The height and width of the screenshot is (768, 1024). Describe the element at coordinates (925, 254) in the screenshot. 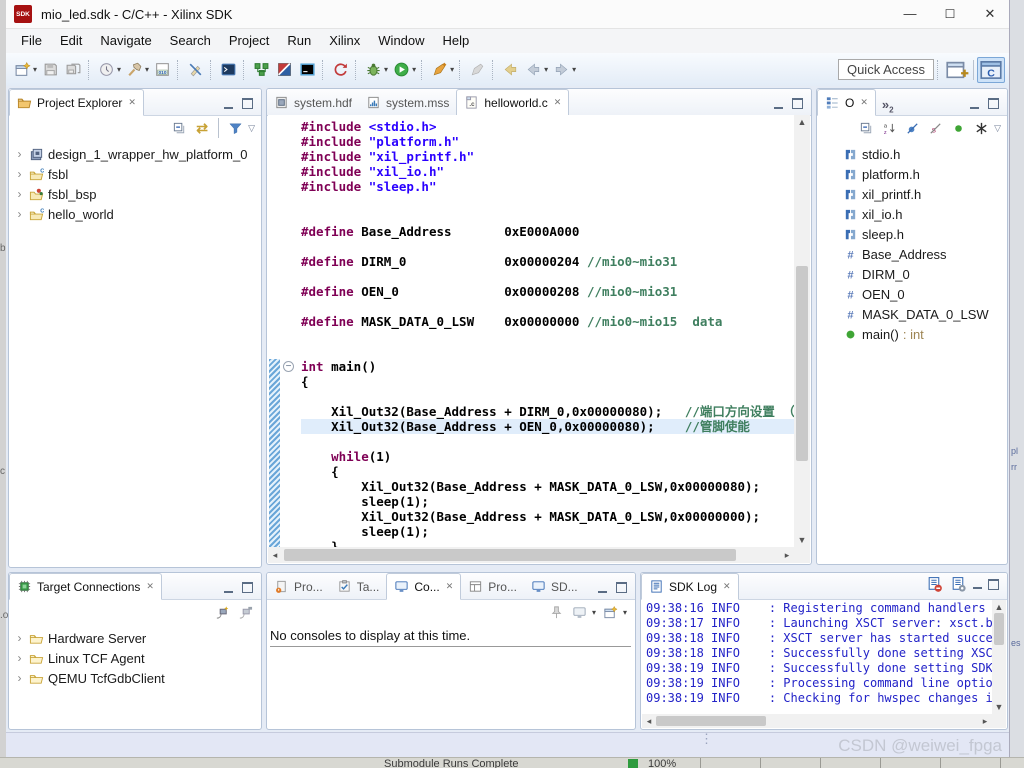

I see `outline-item-base-address: # Base_Address` at that location.